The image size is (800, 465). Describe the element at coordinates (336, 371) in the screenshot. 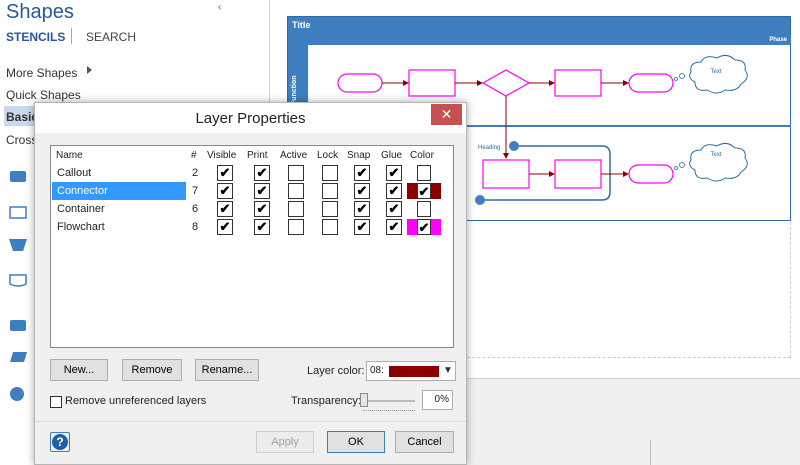

I see `layer-color-label: Layer color:` at that location.